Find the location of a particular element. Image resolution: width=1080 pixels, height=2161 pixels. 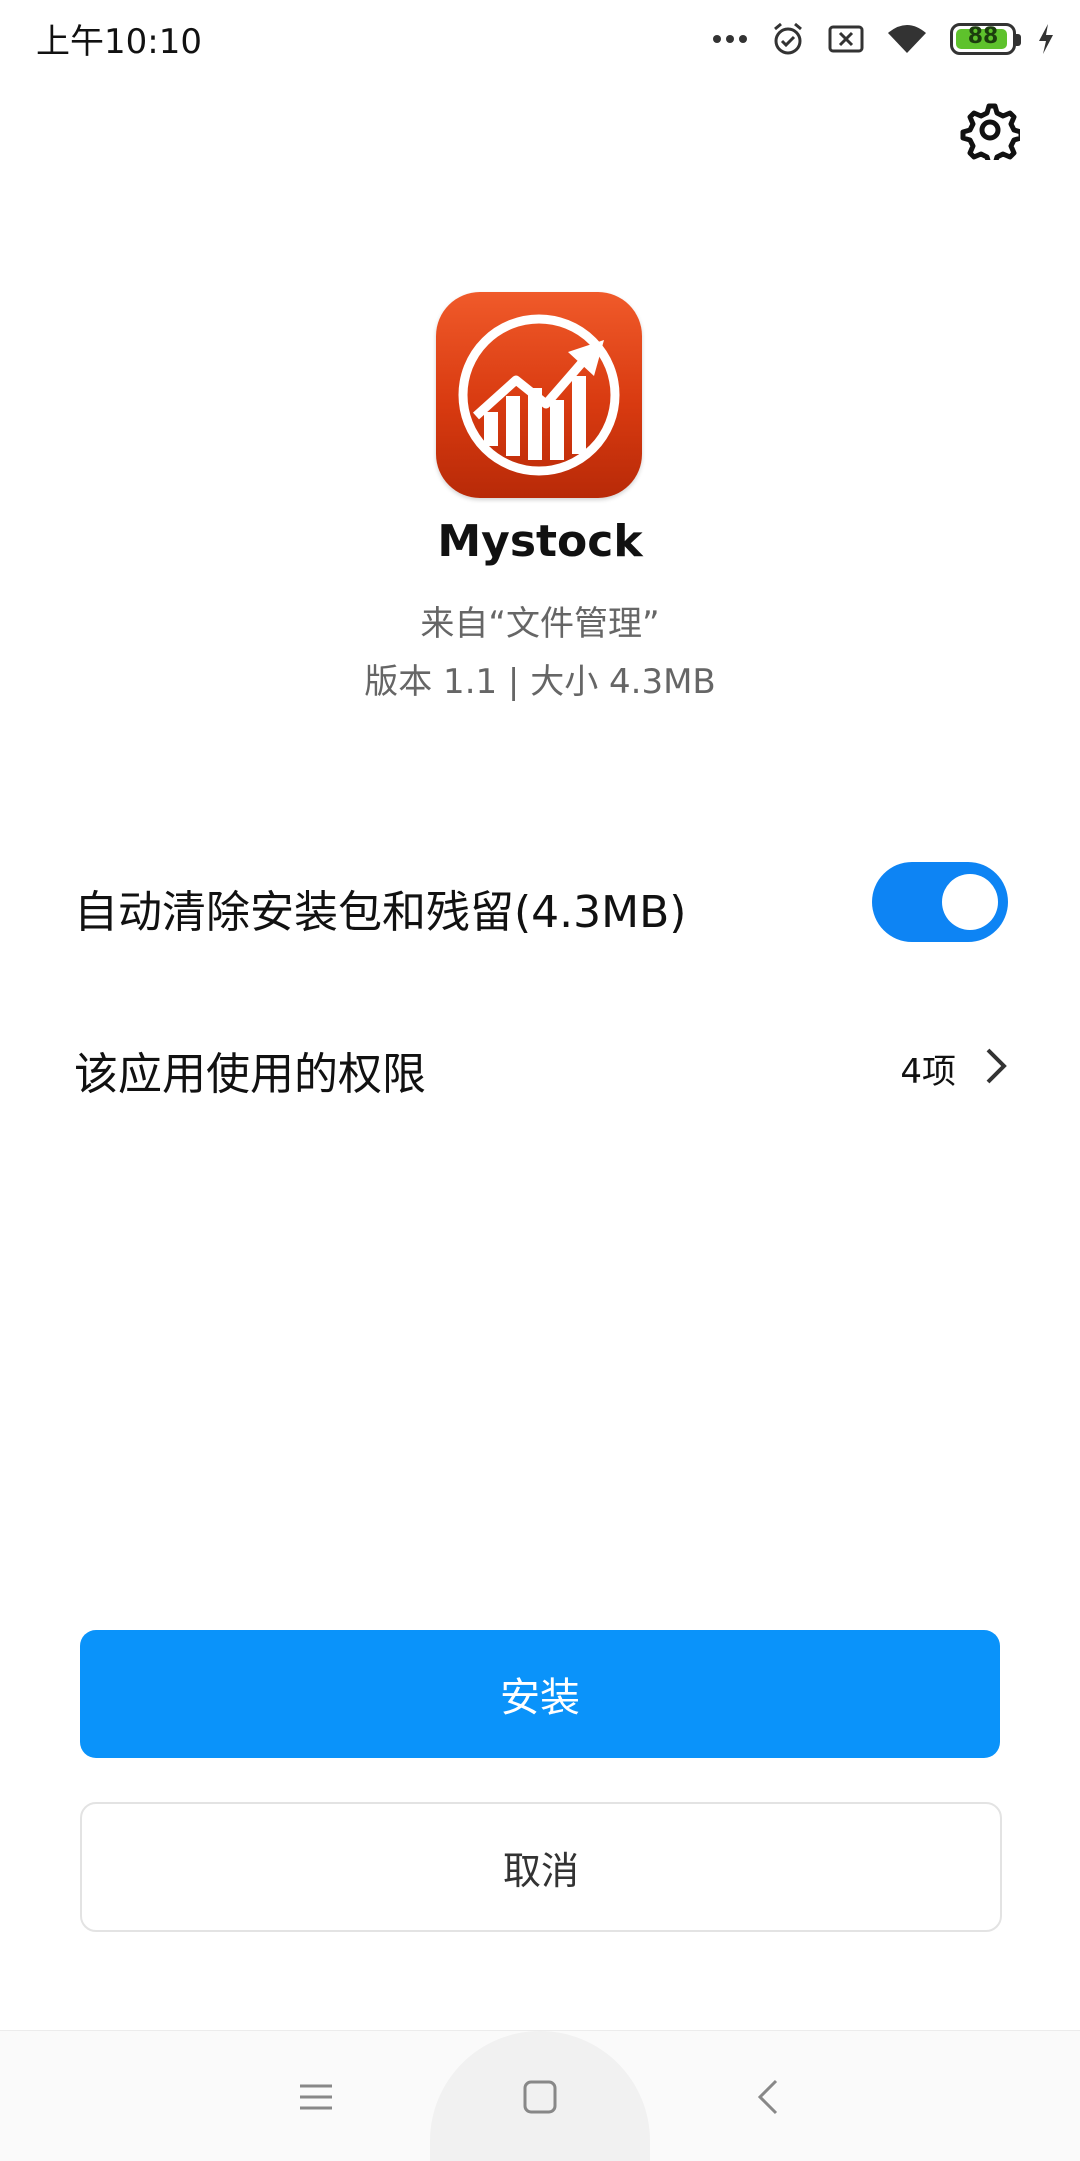

more-dots-icon is located at coordinates (730, 39).